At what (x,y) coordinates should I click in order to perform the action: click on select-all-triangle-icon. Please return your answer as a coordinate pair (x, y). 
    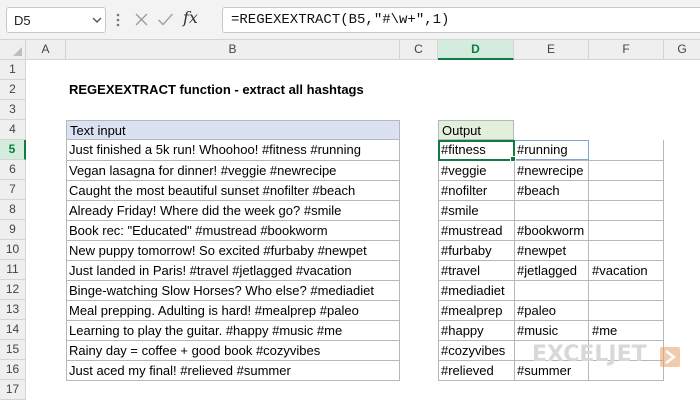
    Looking at the image, I should click on (17, 51).